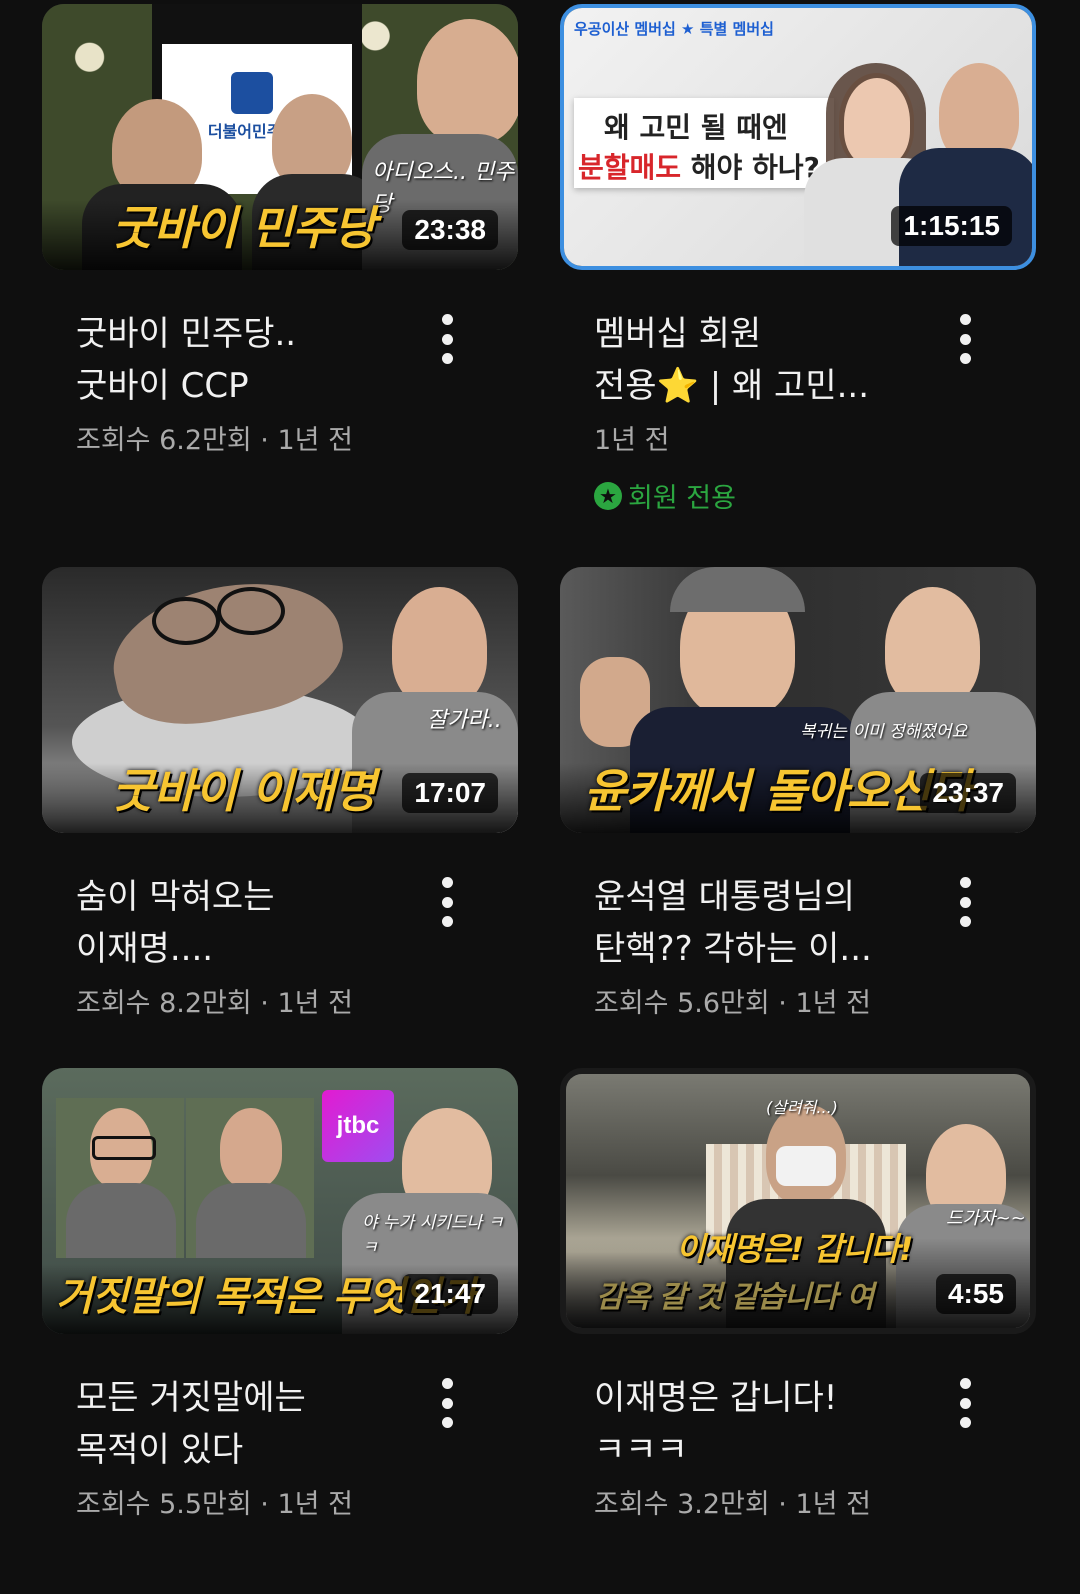  I want to click on thumbnail-top-banner: 우공이산 멤버십 ★ 특별 멤버십, so click(674, 29).